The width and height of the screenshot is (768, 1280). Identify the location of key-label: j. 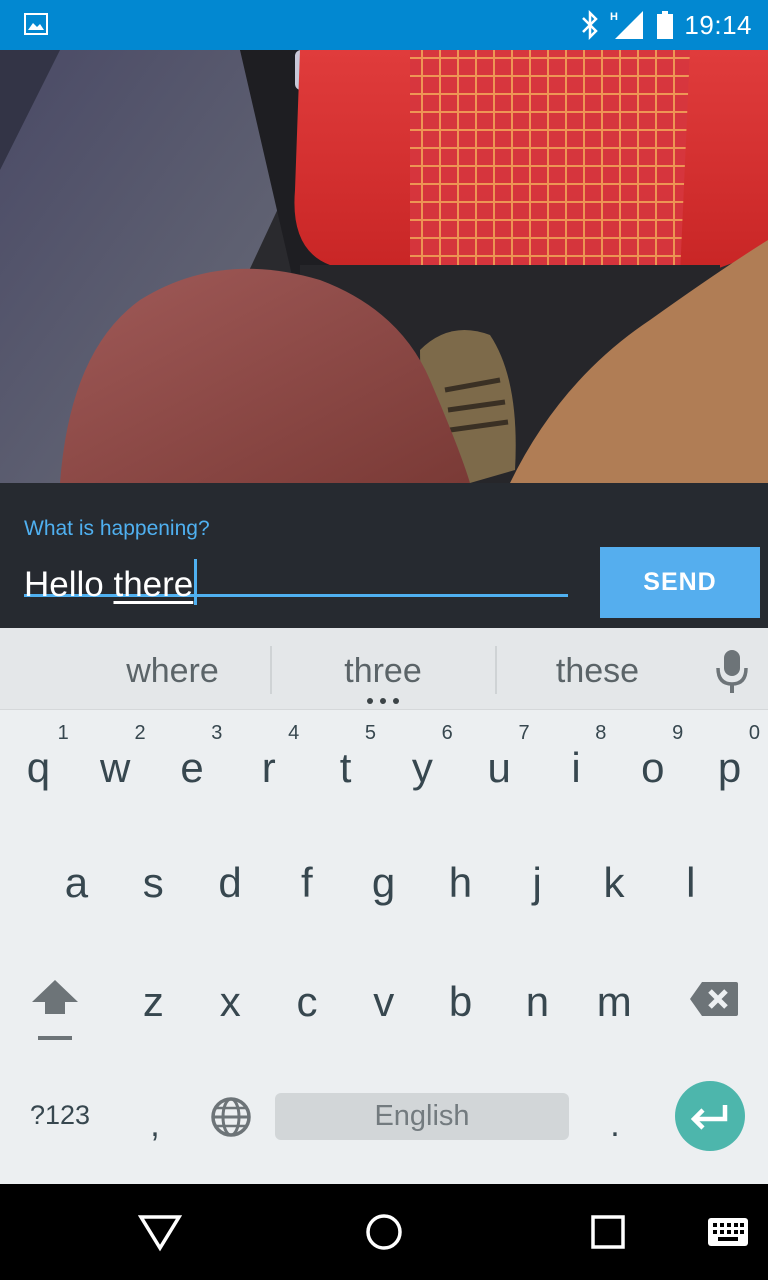
(537, 882).